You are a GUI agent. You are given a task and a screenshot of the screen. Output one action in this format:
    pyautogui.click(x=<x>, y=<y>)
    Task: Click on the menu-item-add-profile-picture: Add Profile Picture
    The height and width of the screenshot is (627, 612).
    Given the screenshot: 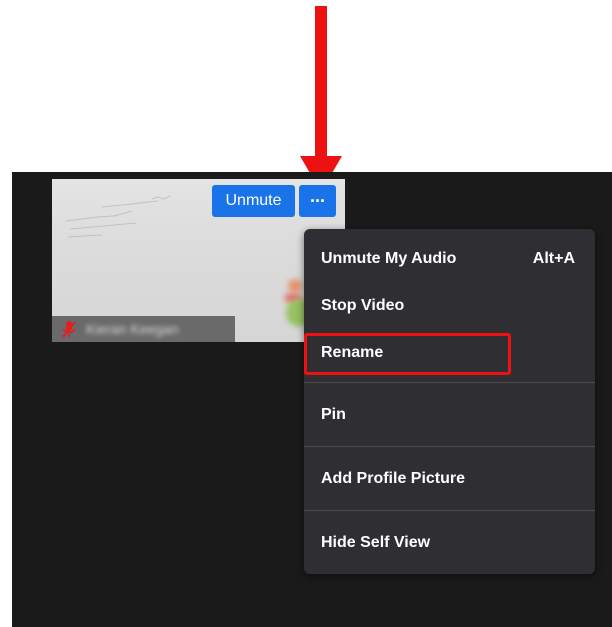 What is the action you would take?
    pyautogui.click(x=449, y=479)
    